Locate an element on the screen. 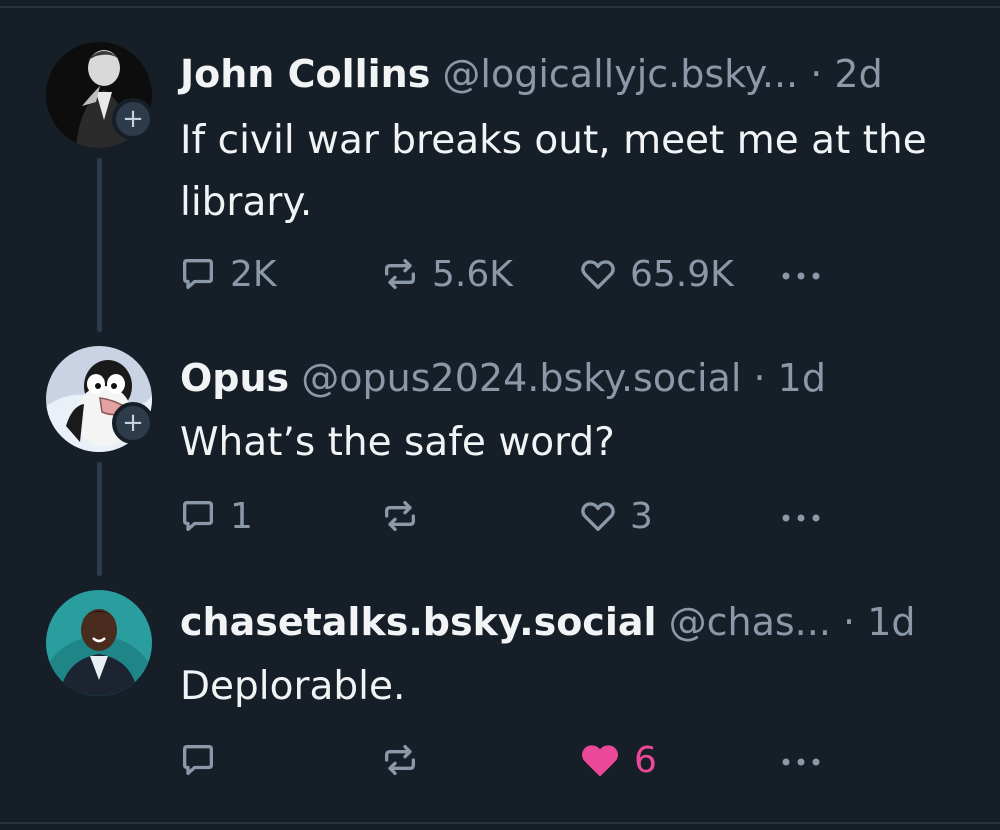 This screenshot has width=1000, height=830. reply-button: 2K is located at coordinates (227, 274).